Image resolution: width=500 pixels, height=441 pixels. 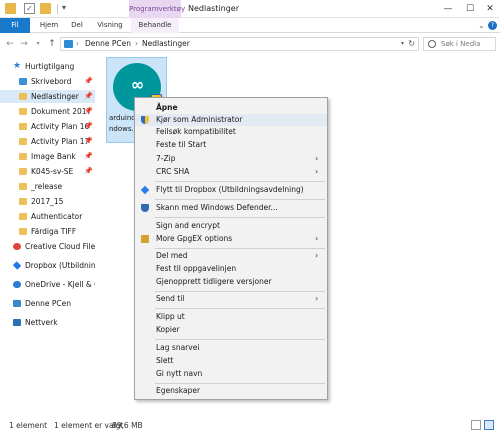 I want to click on menu-item-gpgex-options: More GpgEX options ›, so click(x=231, y=239).